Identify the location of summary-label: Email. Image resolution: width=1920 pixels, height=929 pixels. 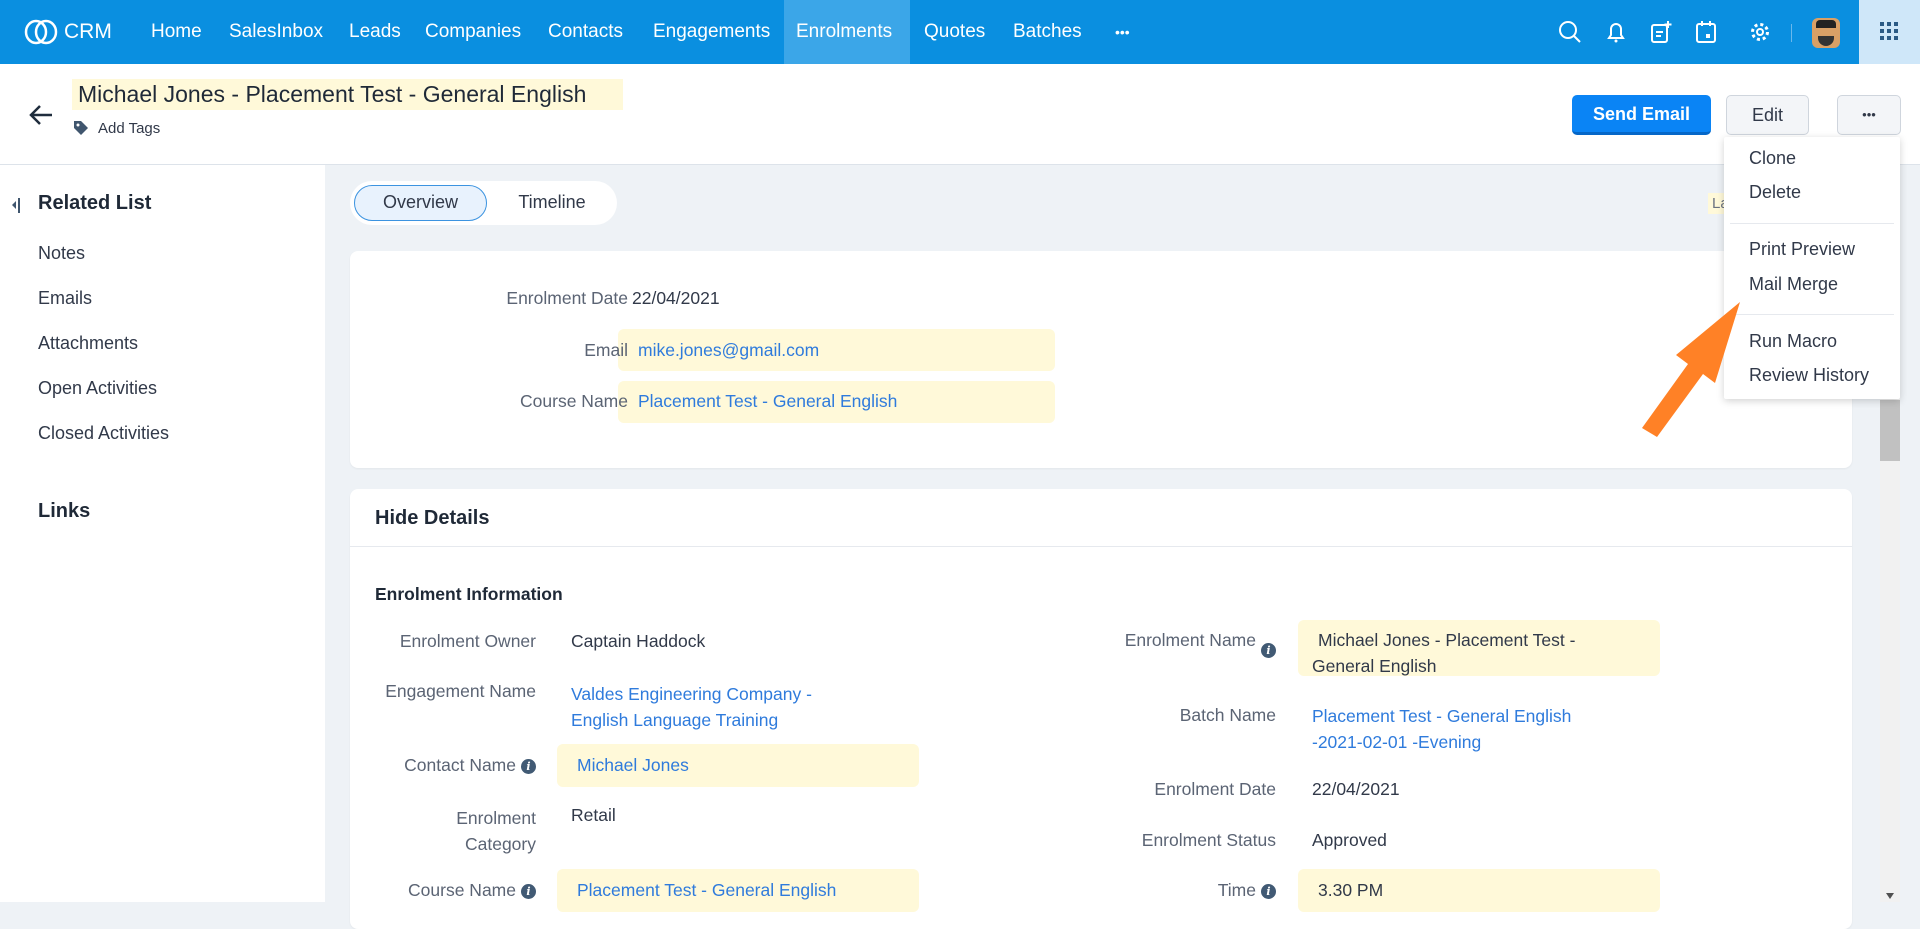
(606, 350).